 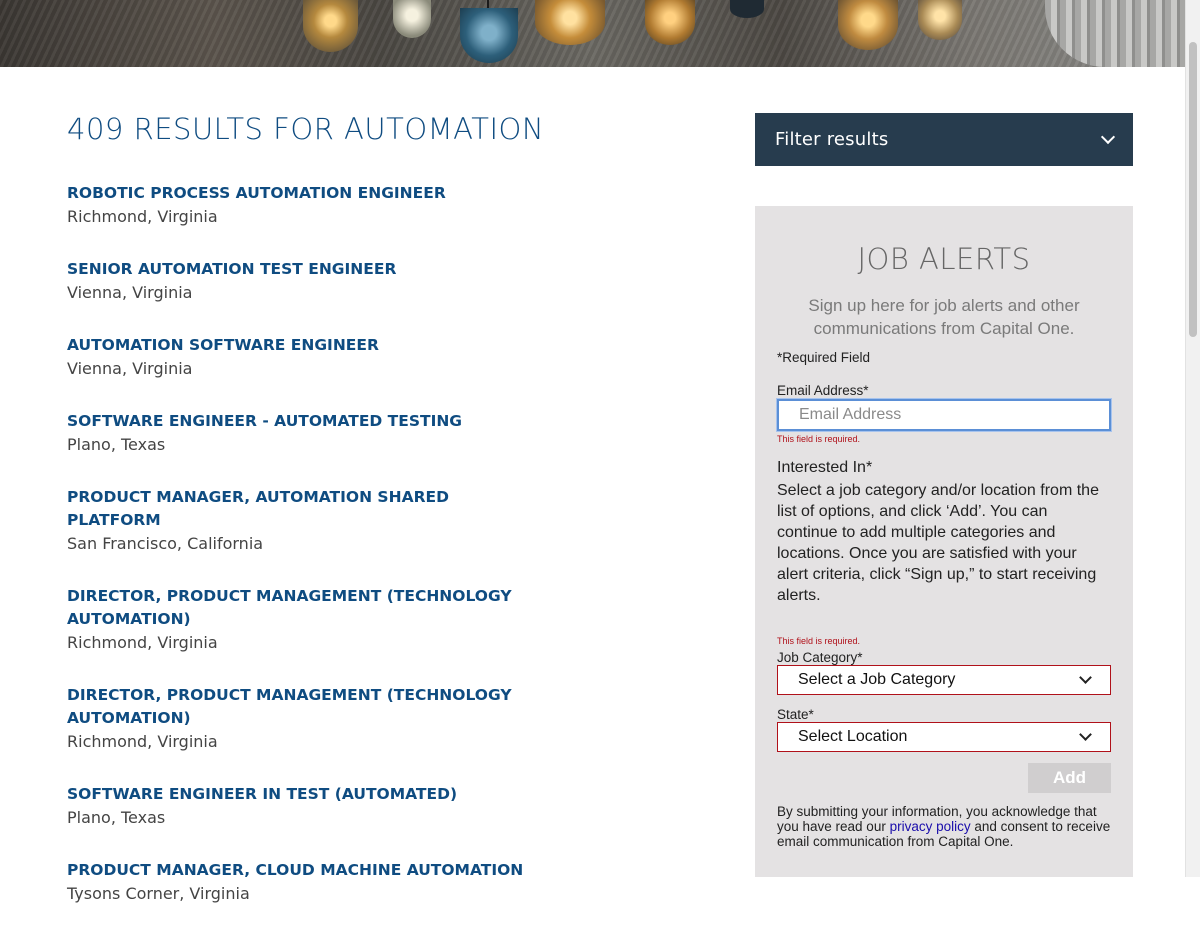 What do you see at coordinates (944, 259) in the screenshot?
I see `job-alerts-title: JOB ALERTS` at bounding box center [944, 259].